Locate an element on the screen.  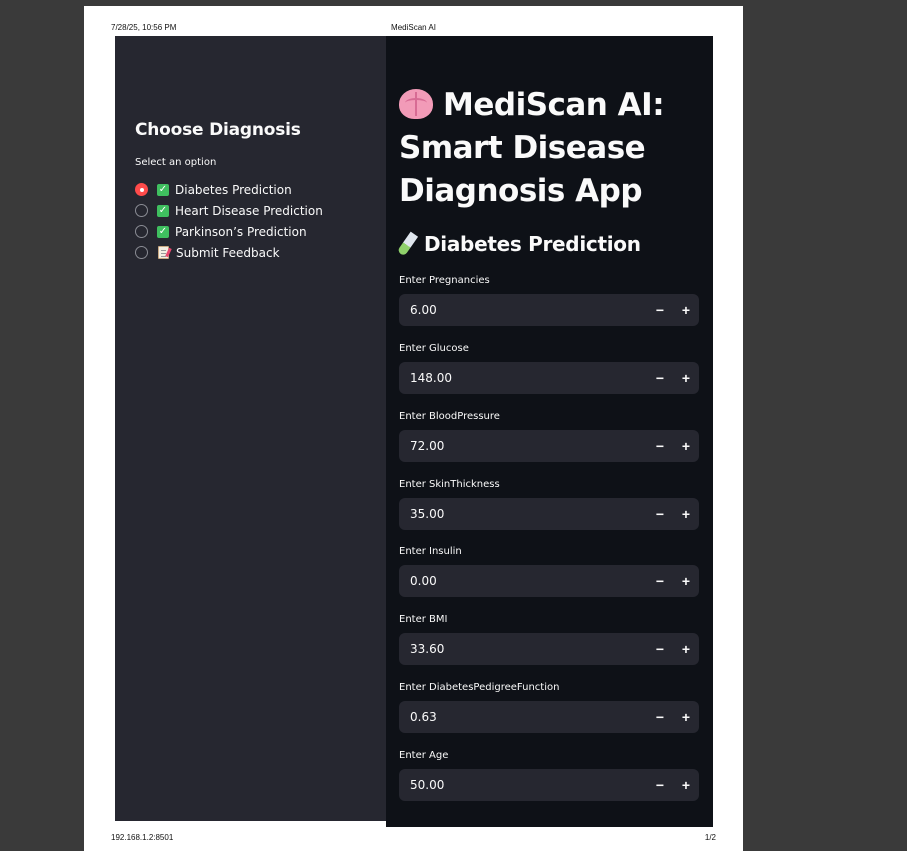
number-input: 6.00 − + is located at coordinates (549, 310).